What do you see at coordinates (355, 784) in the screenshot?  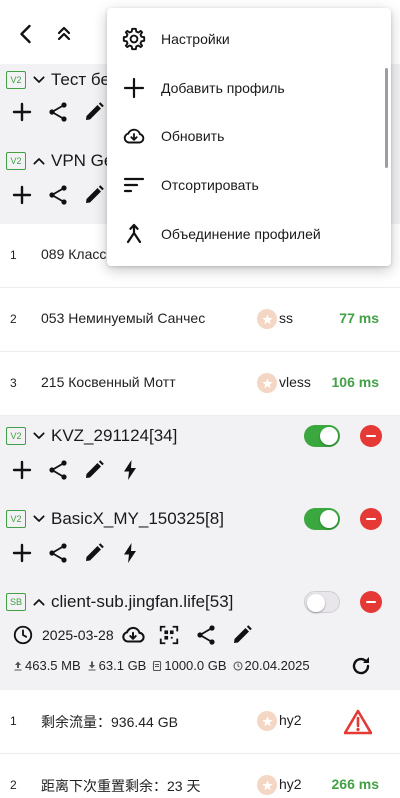 I see `latency: 266 ms` at bounding box center [355, 784].